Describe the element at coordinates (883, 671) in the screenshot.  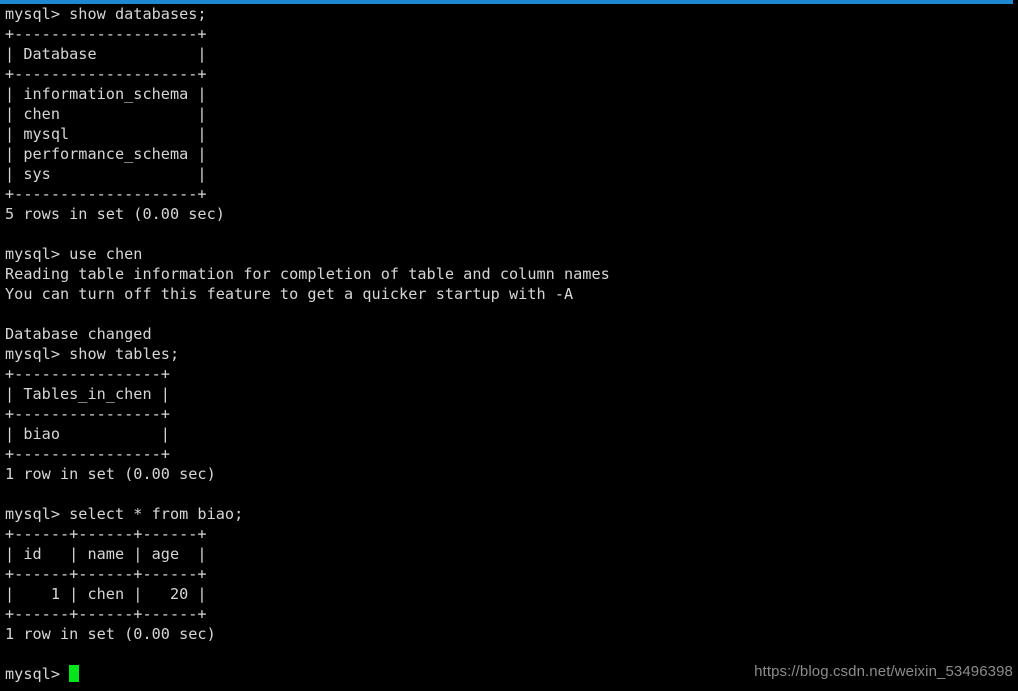
I see `watermark-url: https://blog.csdn.net/weixin_53496398` at that location.